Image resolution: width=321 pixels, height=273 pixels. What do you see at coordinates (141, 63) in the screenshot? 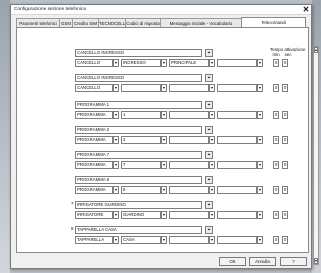
I see `device-select: INGRESSO` at bounding box center [141, 63].